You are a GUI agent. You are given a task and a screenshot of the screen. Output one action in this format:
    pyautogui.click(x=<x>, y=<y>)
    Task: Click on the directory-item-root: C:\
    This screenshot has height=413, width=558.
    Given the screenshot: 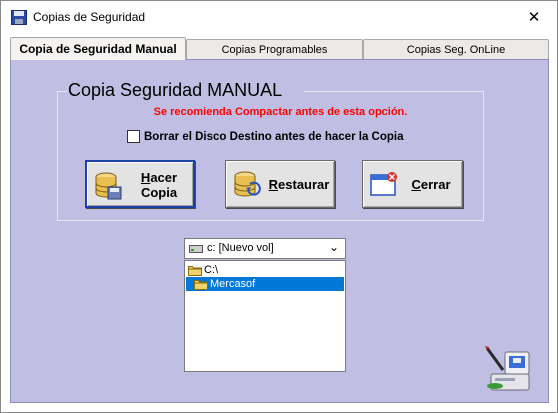 What is the action you would take?
    pyautogui.click(x=265, y=270)
    